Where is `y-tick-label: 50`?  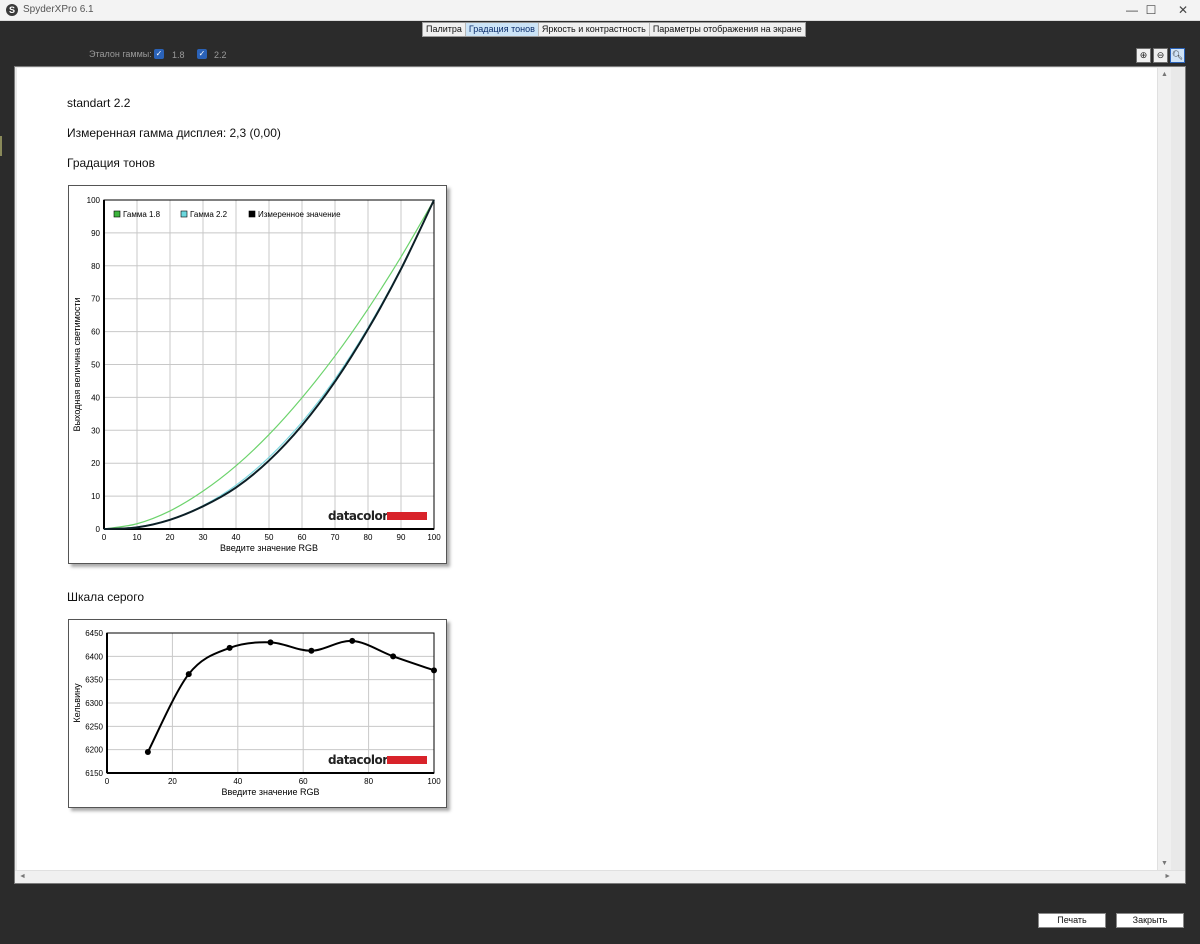
y-tick-label: 50 is located at coordinates (95, 365).